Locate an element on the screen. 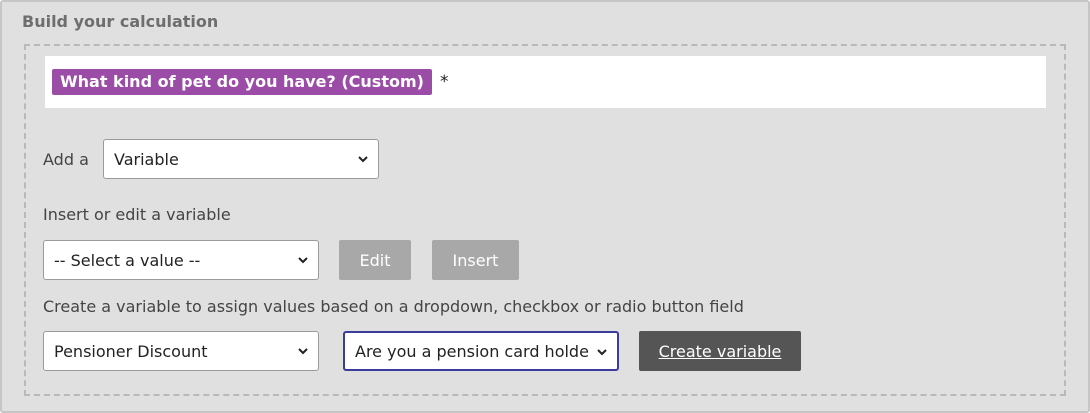 The height and width of the screenshot is (413, 1090). add-type-value: Variable is located at coordinates (146, 159).